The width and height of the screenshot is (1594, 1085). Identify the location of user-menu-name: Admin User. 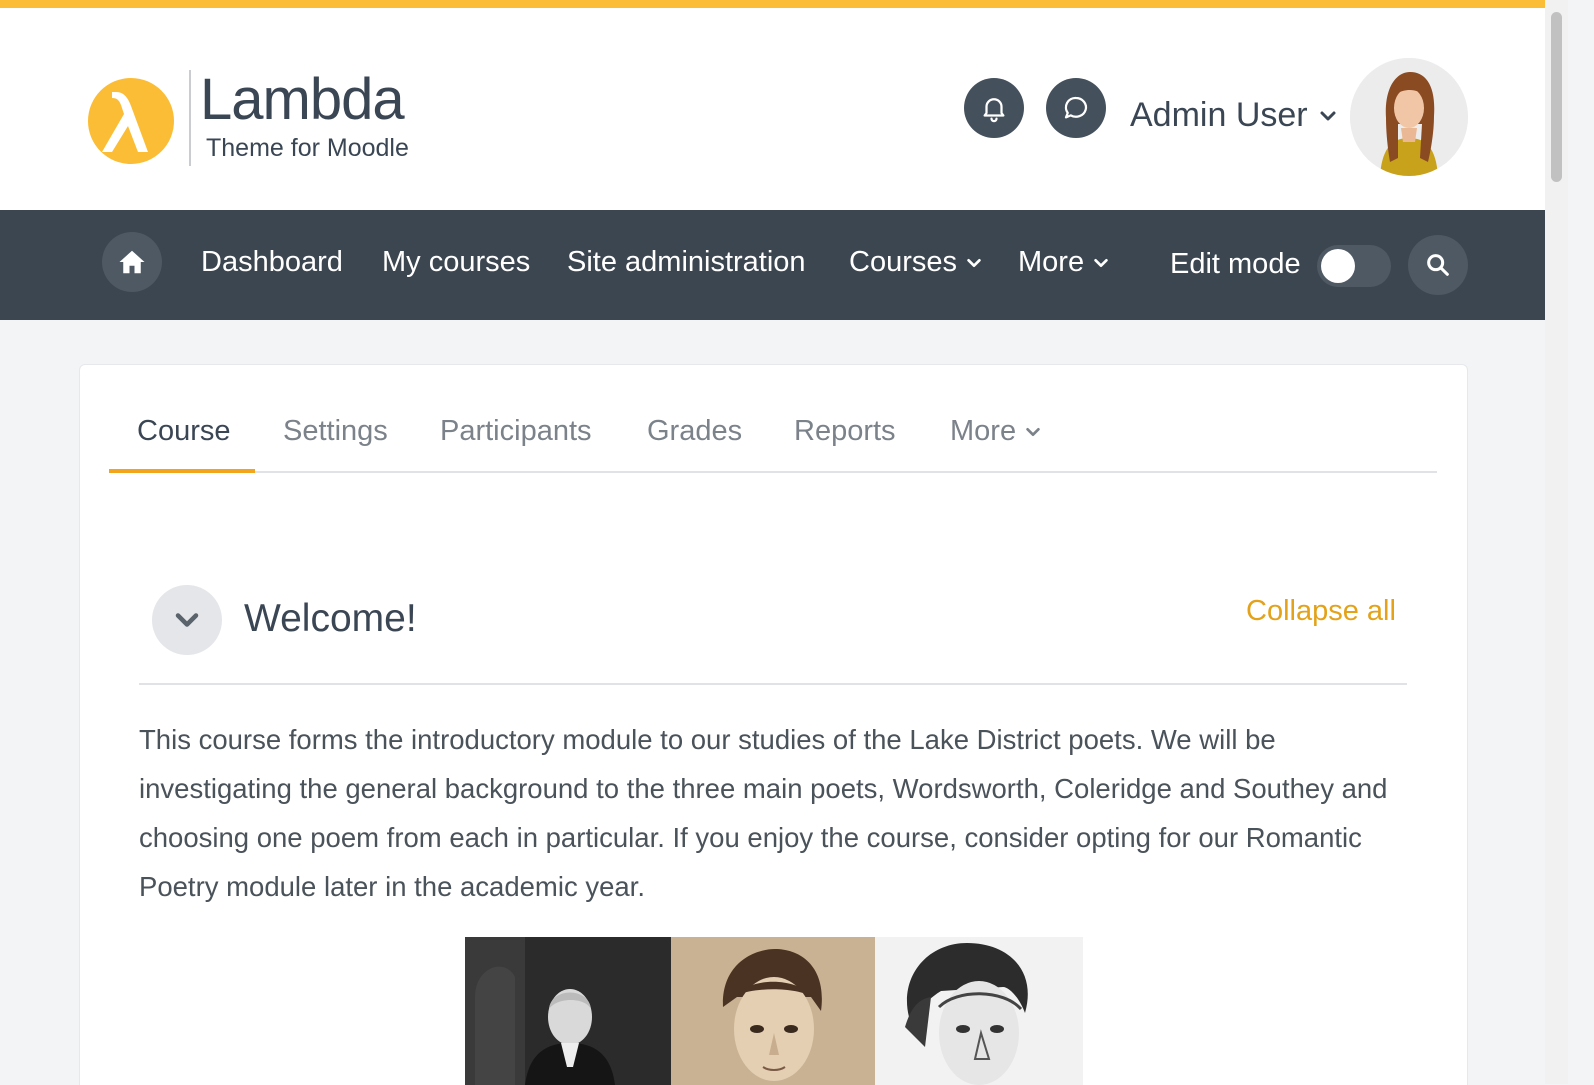
(1219, 115).